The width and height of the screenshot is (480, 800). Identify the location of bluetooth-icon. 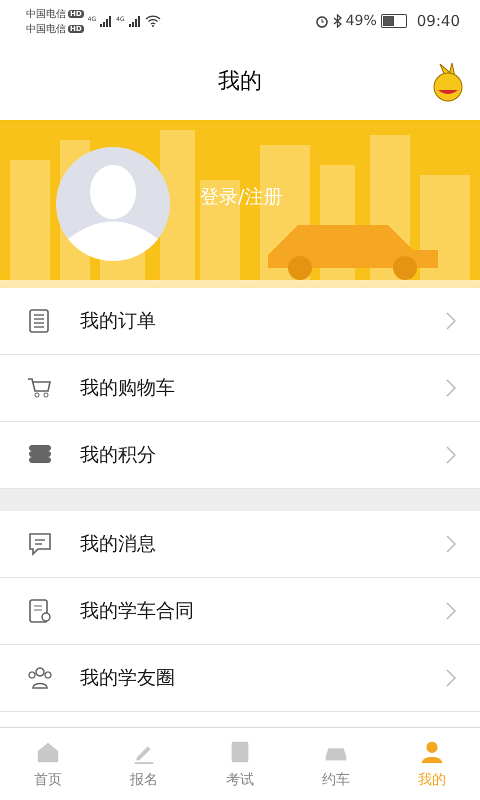
(337, 21).